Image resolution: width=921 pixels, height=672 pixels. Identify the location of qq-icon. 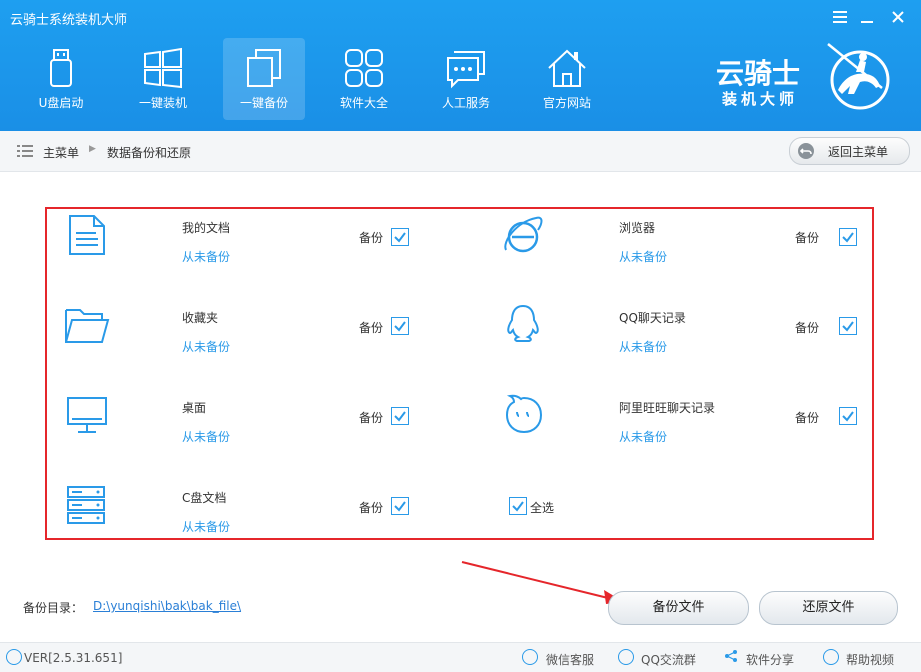
(523, 323).